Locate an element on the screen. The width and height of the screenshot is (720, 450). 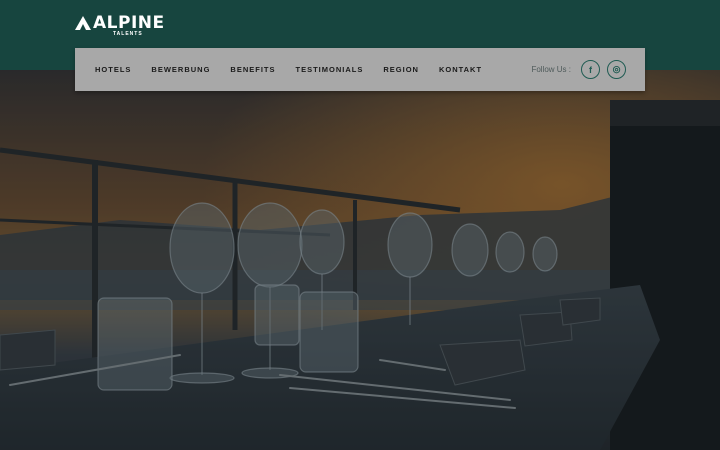
nav-item-benefits: BENEFITS is located at coordinates (252, 69).